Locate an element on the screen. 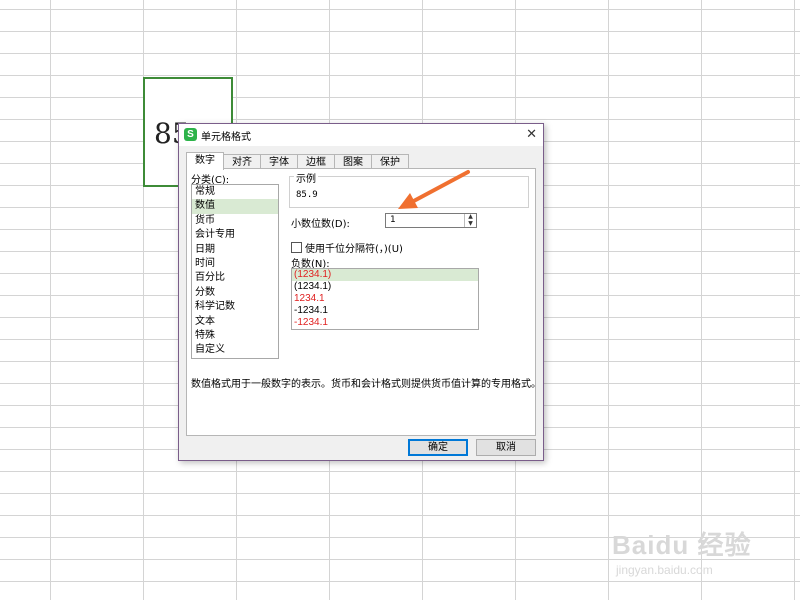  ok-button: 确定 is located at coordinates (438, 447).